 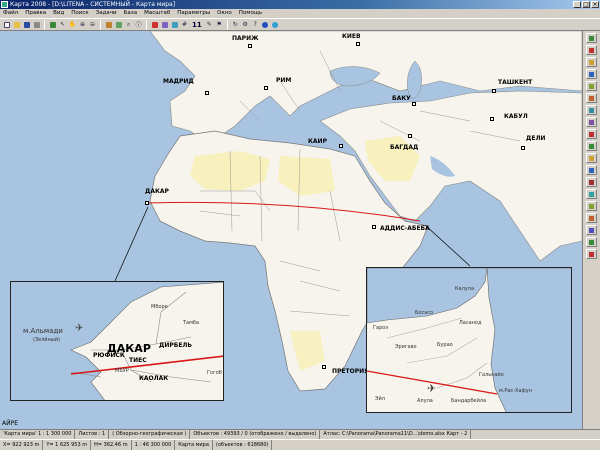 I want to click on select-icon: ↖, so click(x=62, y=25).